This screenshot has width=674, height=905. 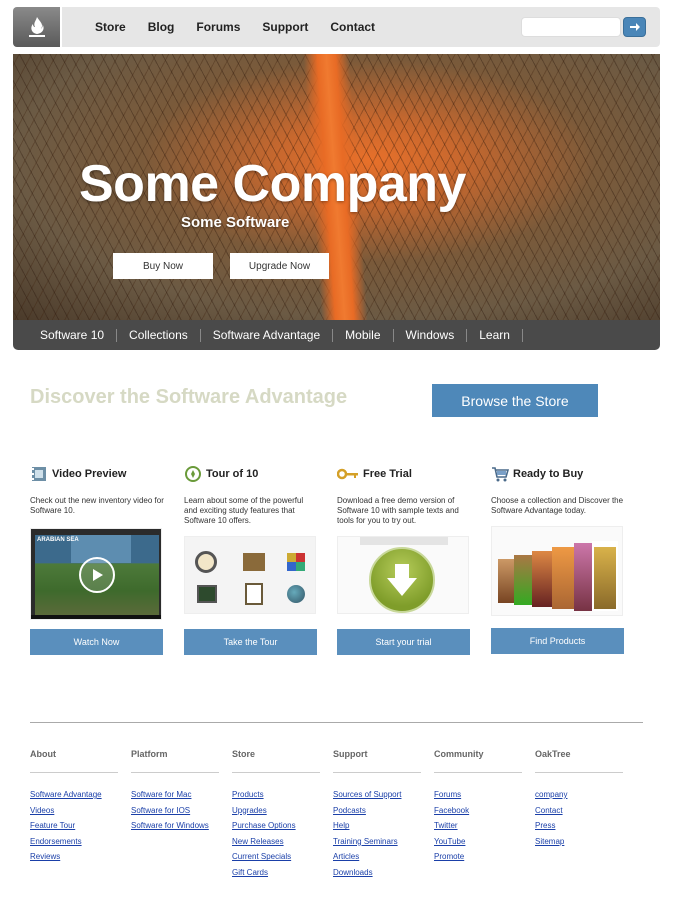 What do you see at coordinates (73, 335) in the screenshot?
I see `subnav-software-10: Software 10` at bounding box center [73, 335].